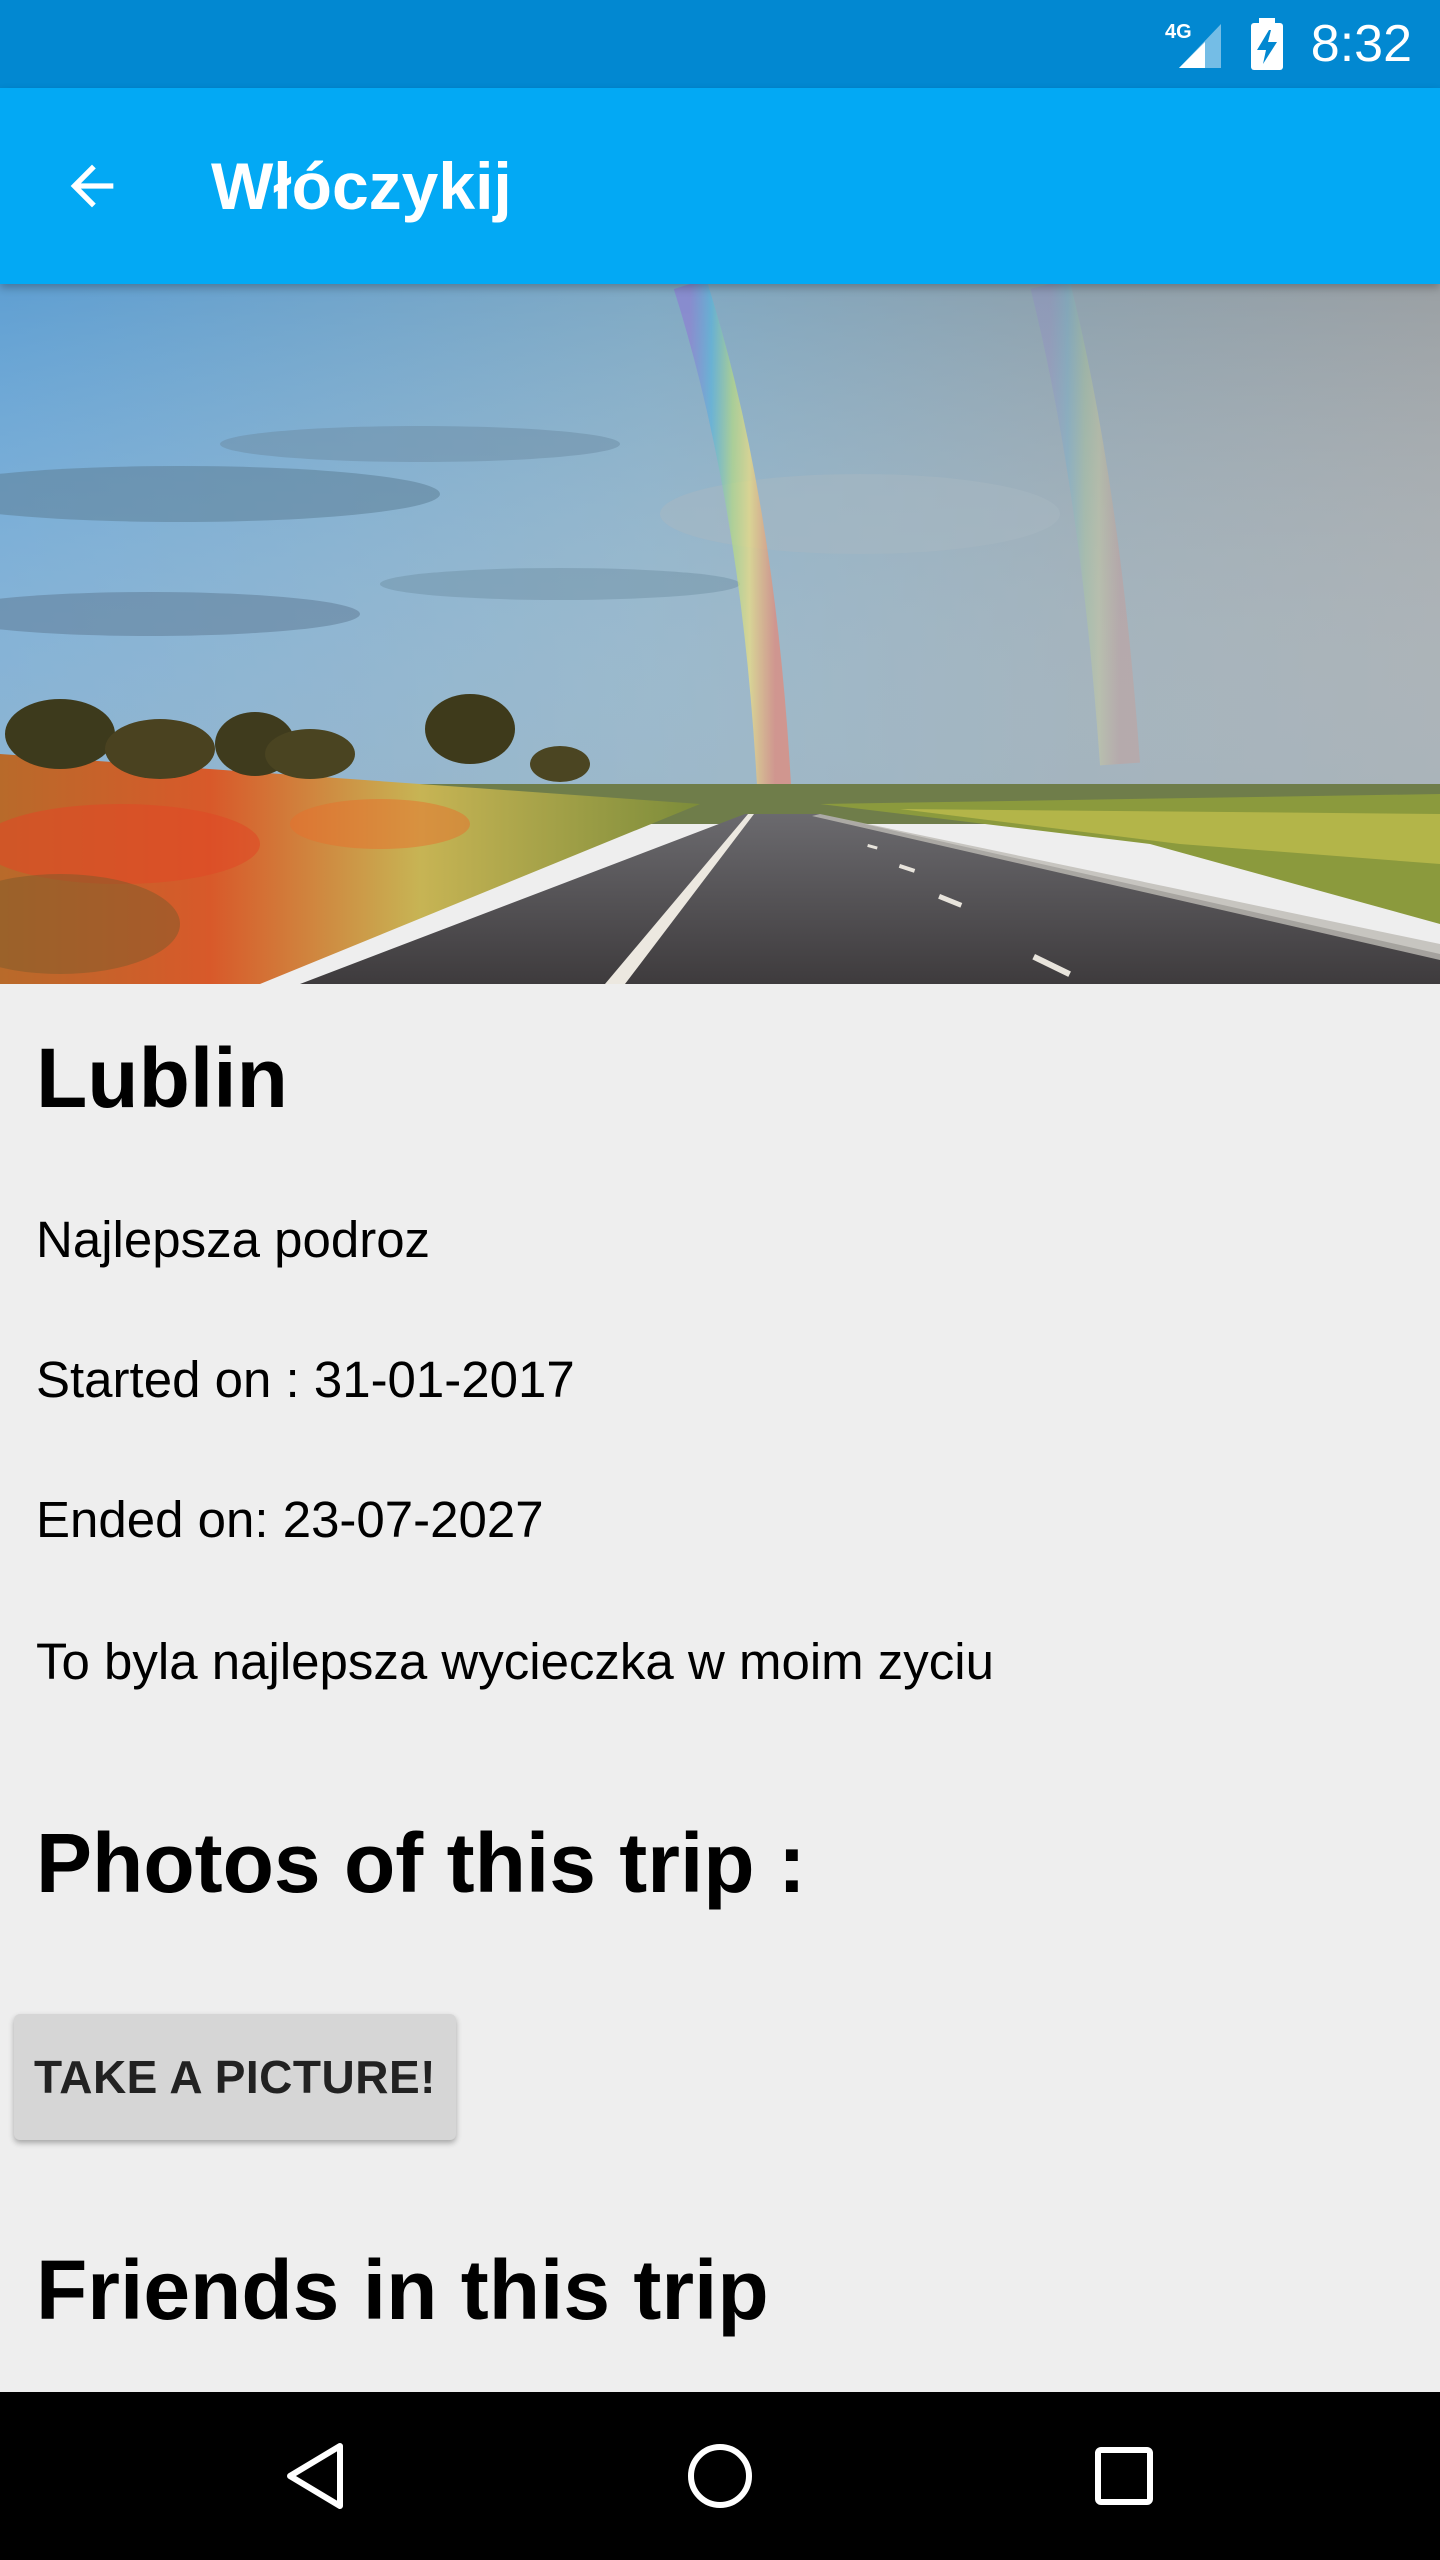 This screenshot has width=1440, height=2560. Describe the element at coordinates (233, 1239) in the screenshot. I see `trip-description: Najlepsza podroz` at that location.